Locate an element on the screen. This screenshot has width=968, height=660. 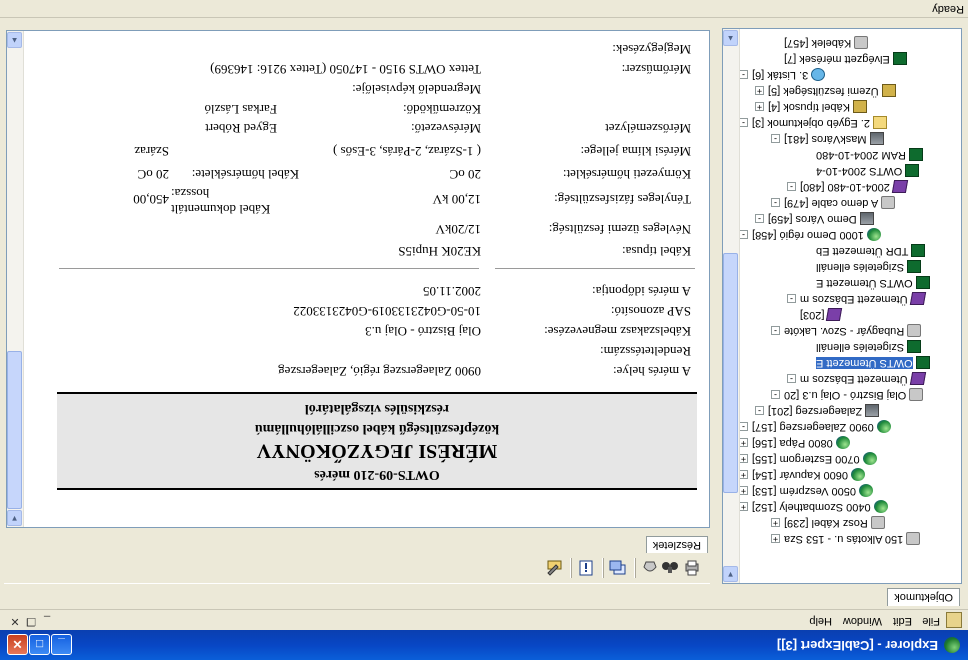
tree-item: Elvégzett mérések [7] is located at coordinates (845, 59).